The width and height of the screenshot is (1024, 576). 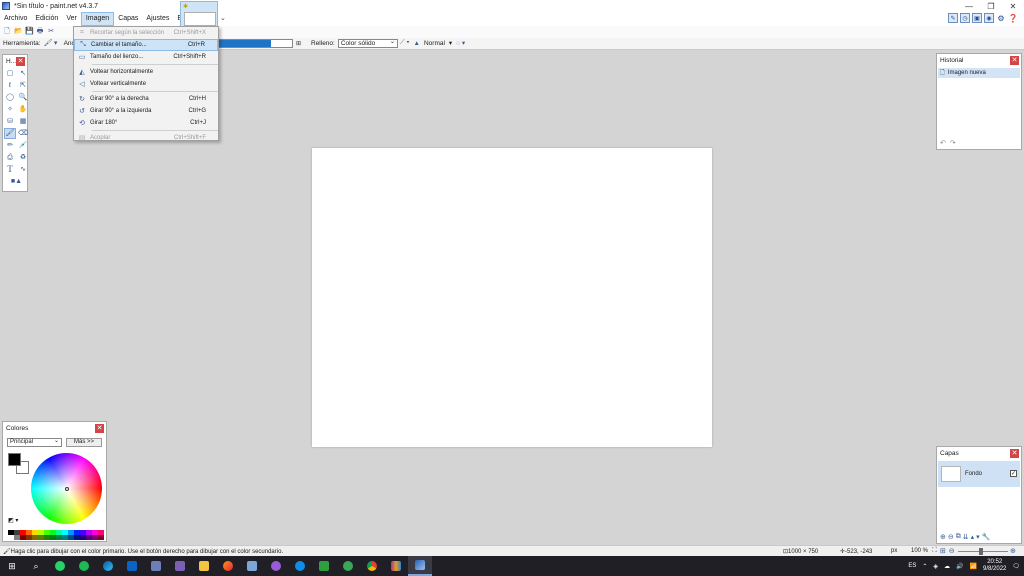 What do you see at coordinates (10, 157) in the screenshot?
I see `clone-stamp-tool-icon: ⎙` at bounding box center [10, 157].